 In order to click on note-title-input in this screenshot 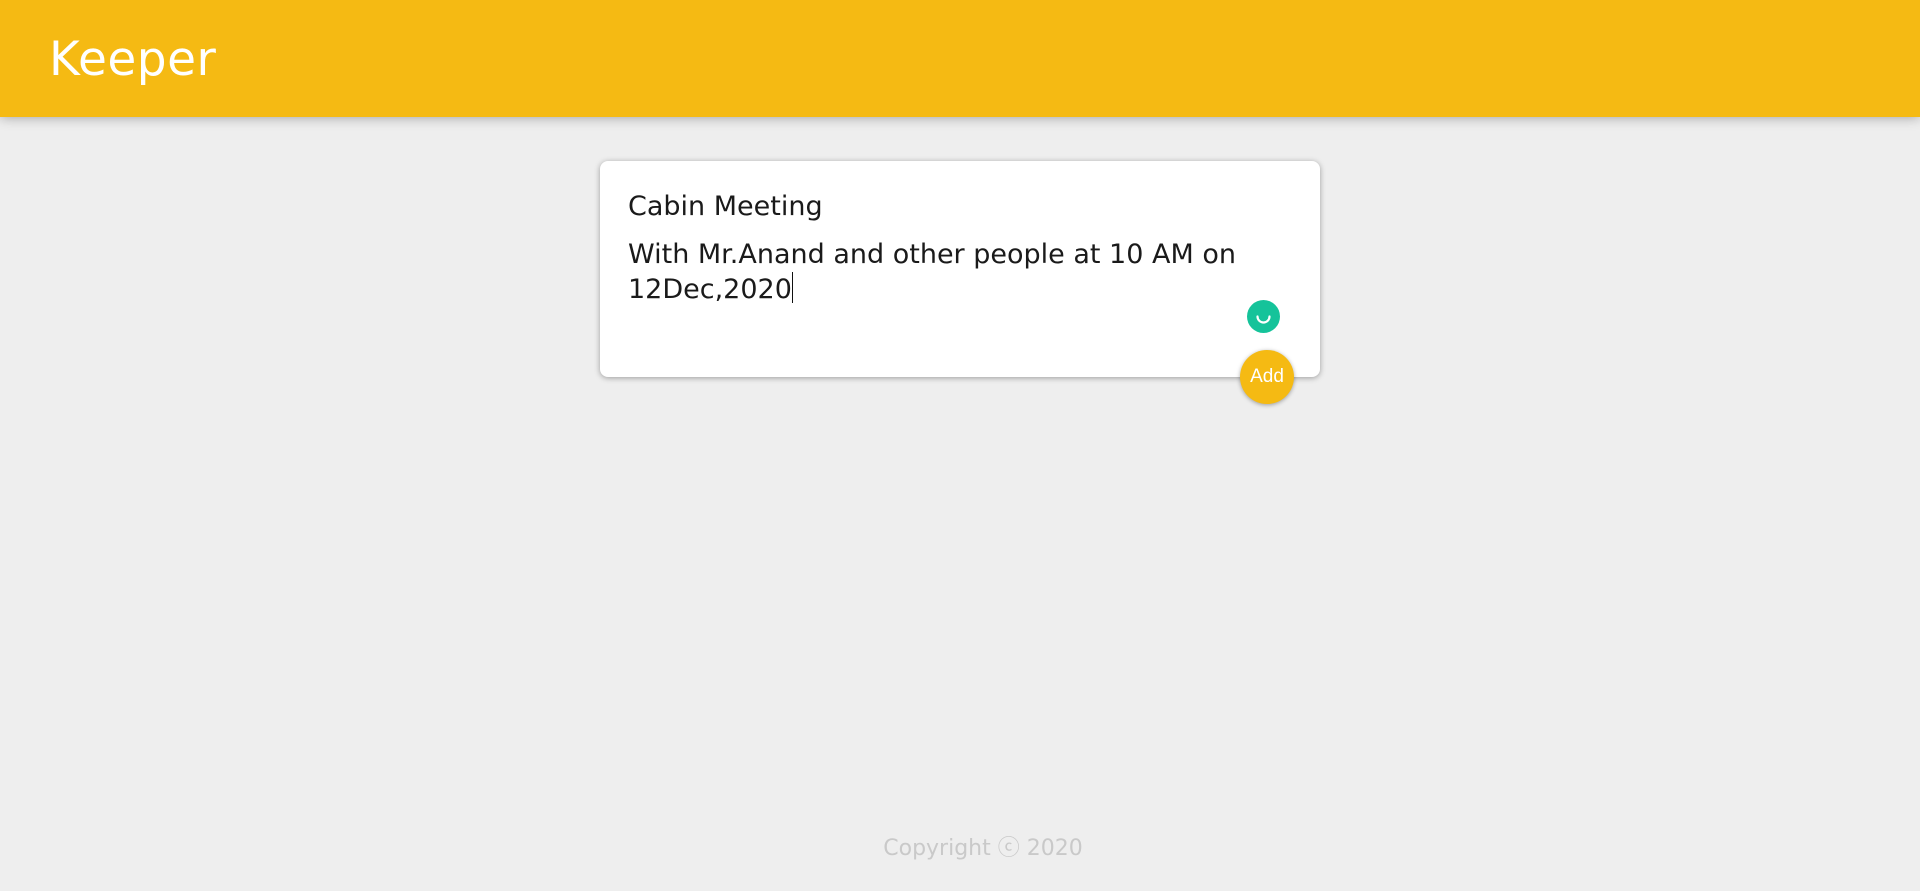, I will do `click(958, 206)`.